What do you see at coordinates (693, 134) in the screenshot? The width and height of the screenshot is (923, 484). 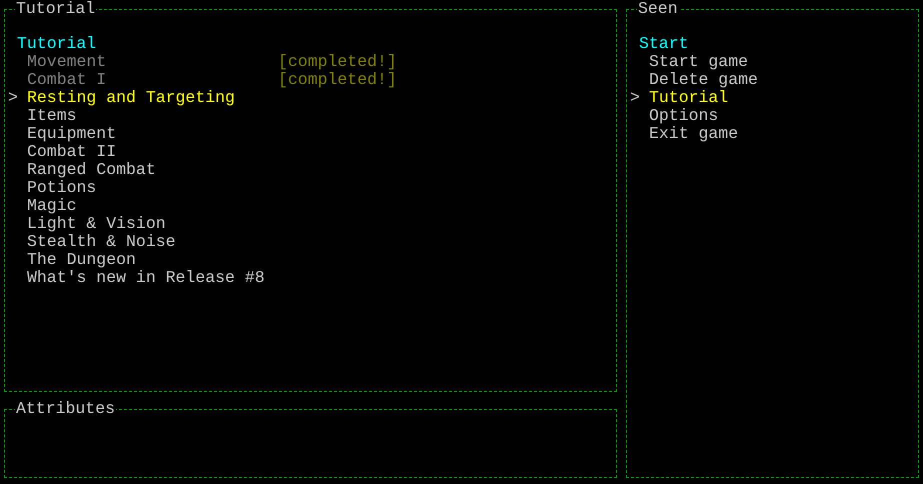 I see `menu-item: Exit game` at bounding box center [693, 134].